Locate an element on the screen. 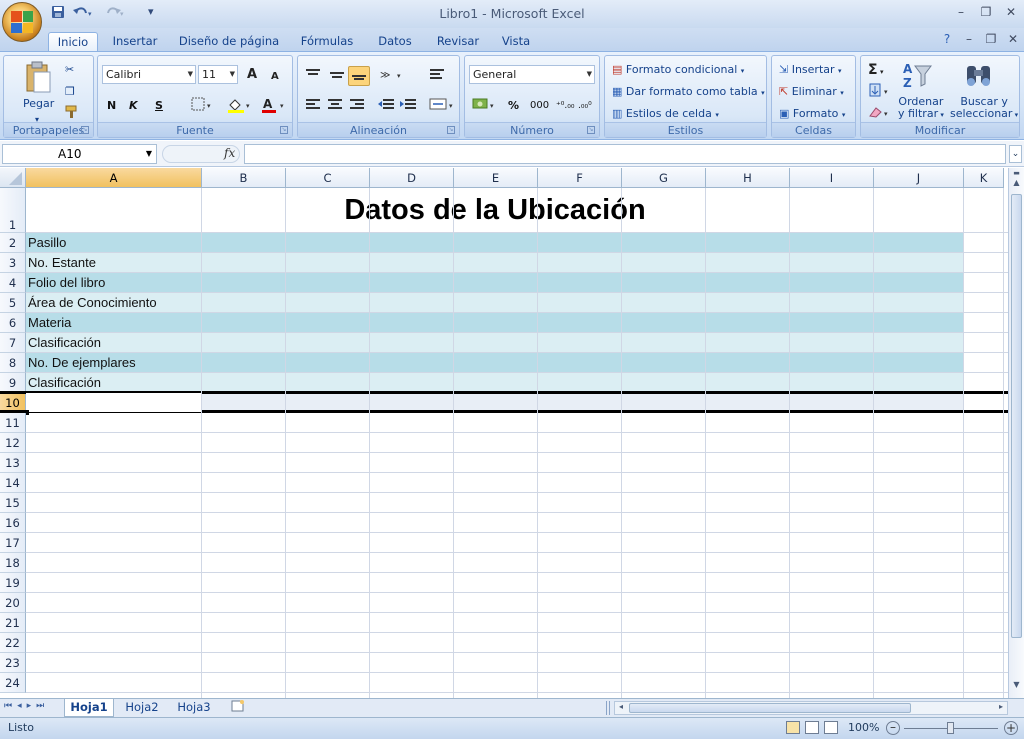 The height and width of the screenshot is (739, 1024). italic-button: K is located at coordinates (133, 106).